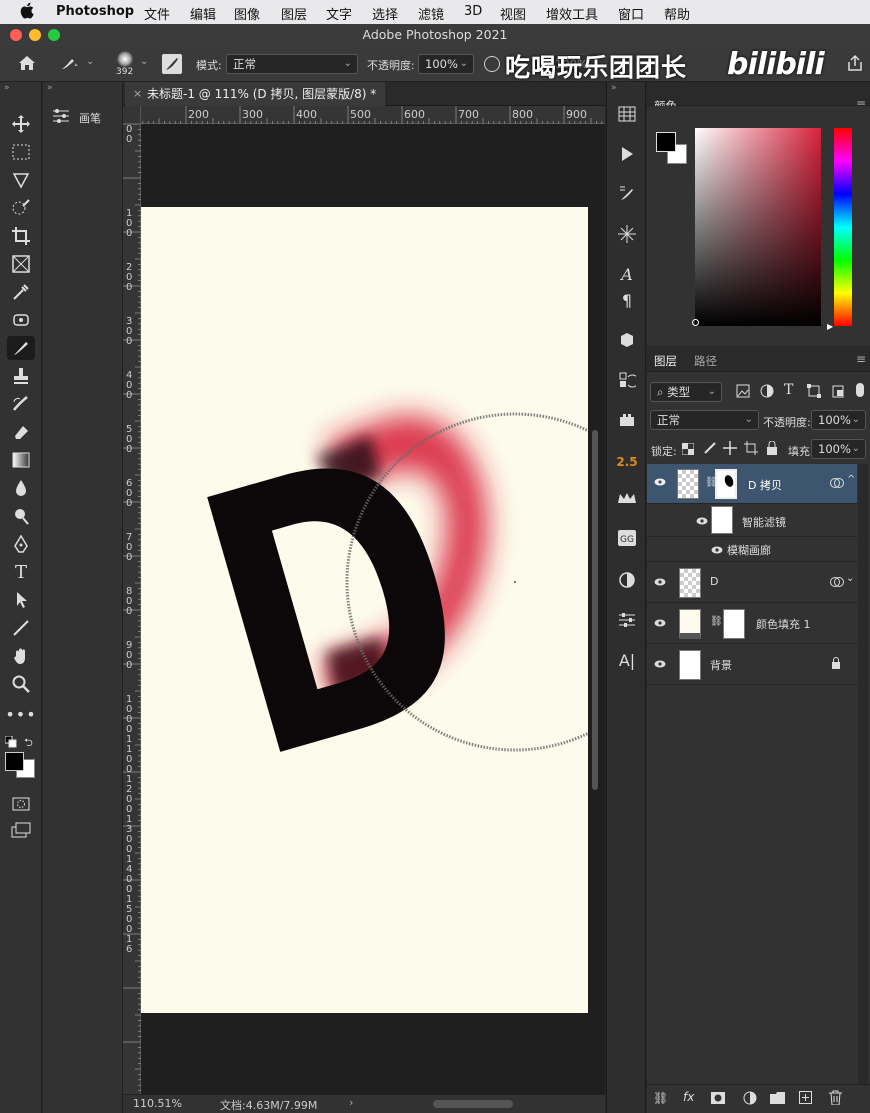  I want to click on menu-view: 视图, so click(513, 13).